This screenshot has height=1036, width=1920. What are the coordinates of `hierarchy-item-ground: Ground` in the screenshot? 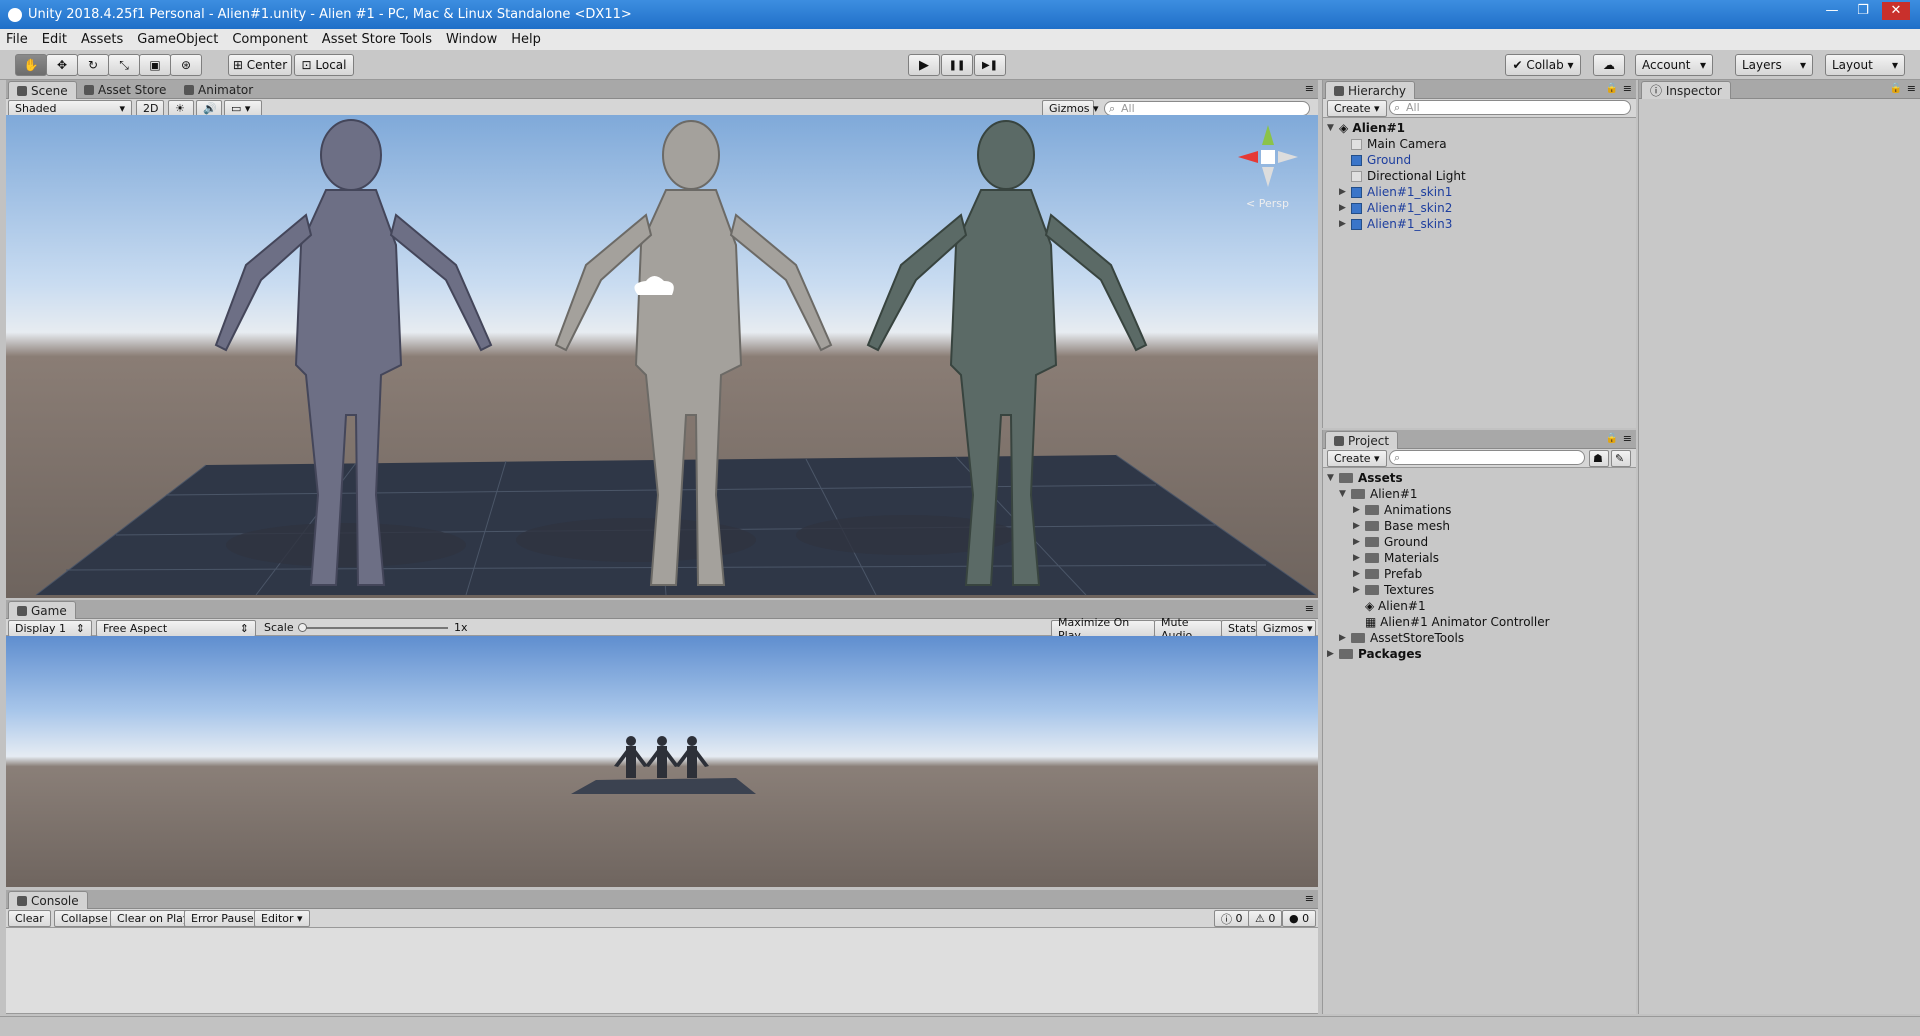 It's located at (1381, 160).